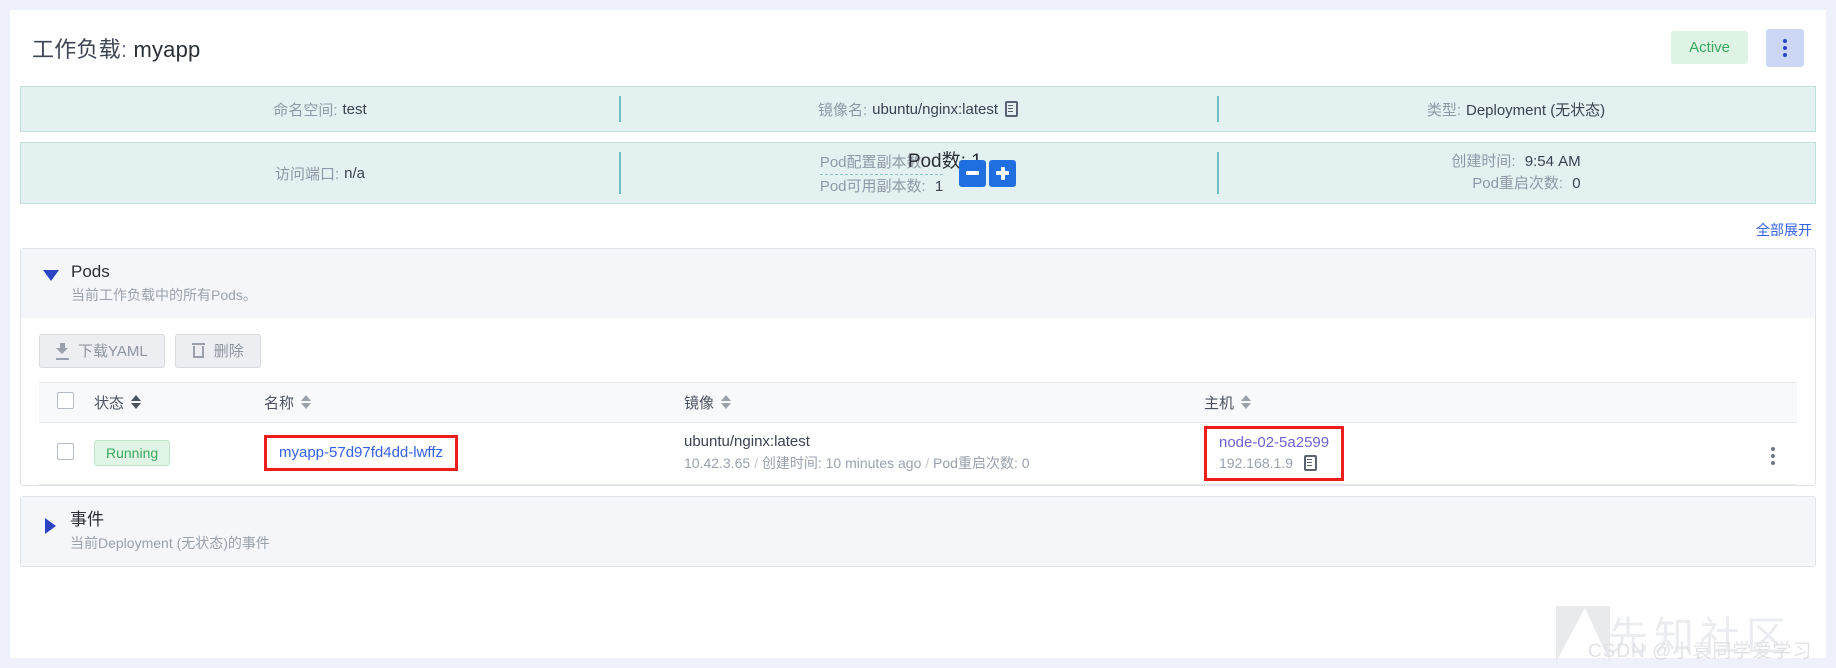 The width and height of the screenshot is (1836, 668). Describe the element at coordinates (1535, 110) in the screenshot. I see `type-value: Deployment (无状态)` at that location.